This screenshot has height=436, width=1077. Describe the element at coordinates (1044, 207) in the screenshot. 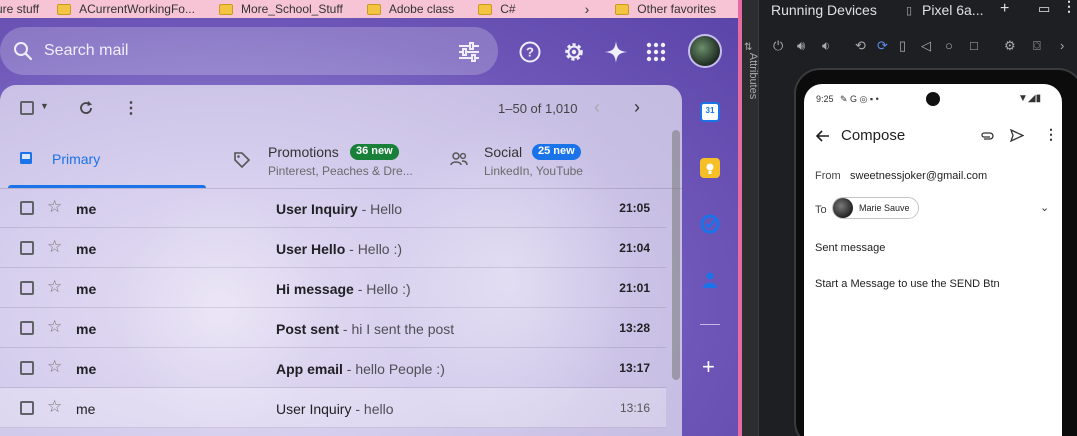

I see `chevron-down-icon: ⌄` at that location.